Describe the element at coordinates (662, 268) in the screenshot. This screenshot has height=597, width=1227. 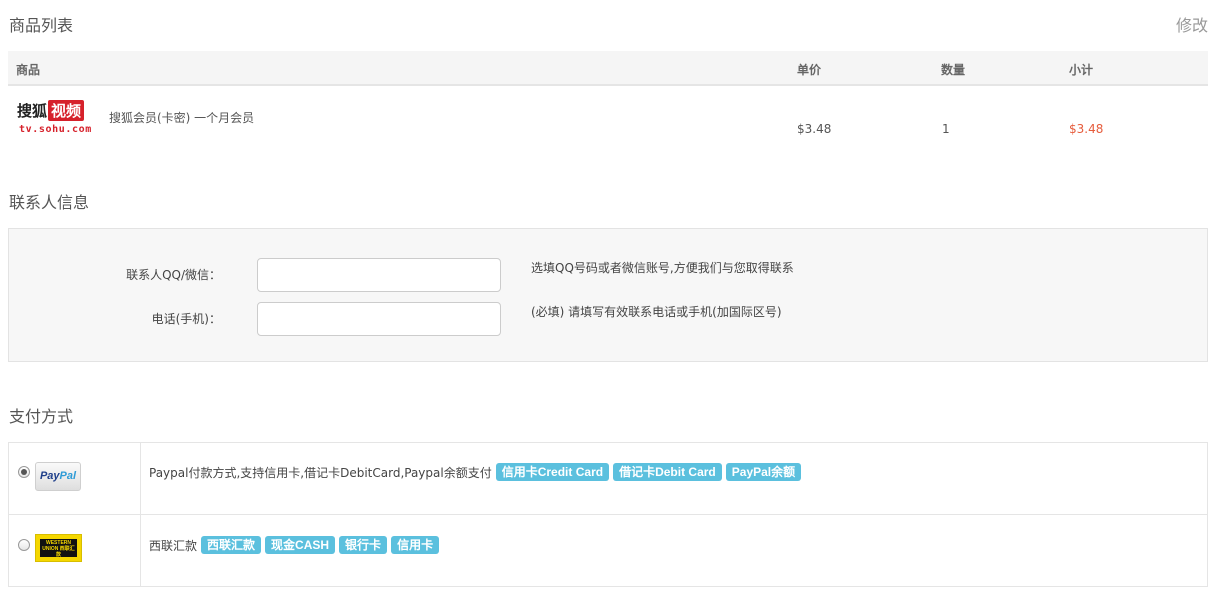
I see `qq-wechat-hint: 选填QQ号码或者微信账号,方便我们与您取得联系` at that location.